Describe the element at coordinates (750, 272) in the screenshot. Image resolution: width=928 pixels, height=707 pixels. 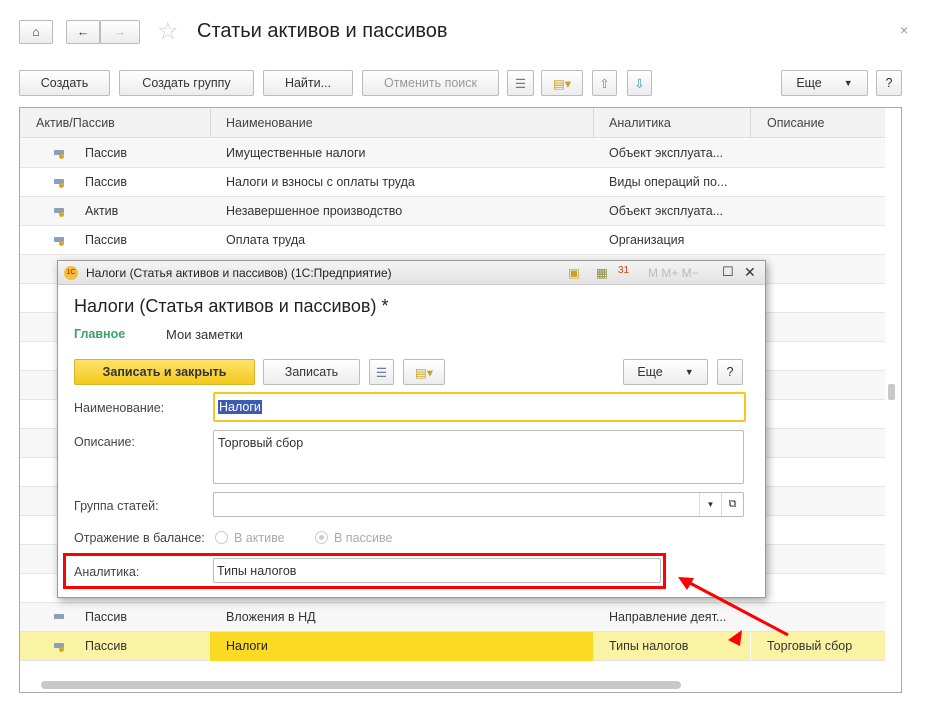
I see `close-icon: ✕` at that location.